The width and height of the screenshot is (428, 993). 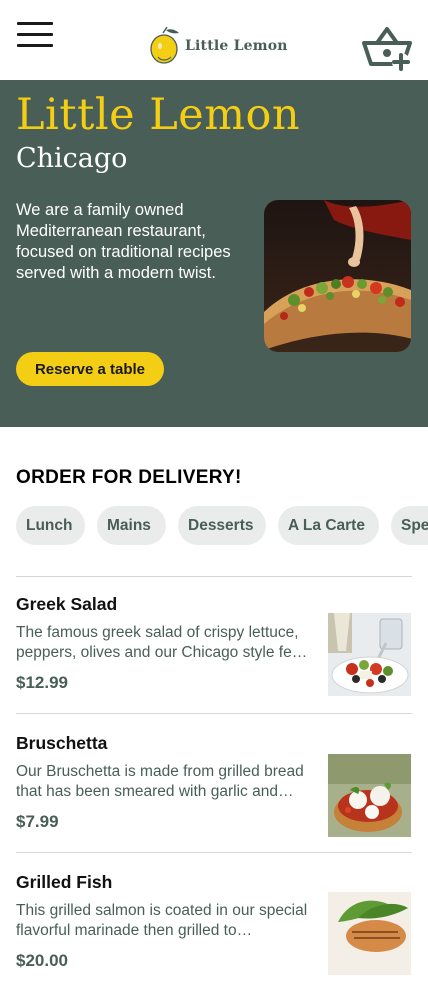 I want to click on lemon-icon, so click(x=164, y=45).